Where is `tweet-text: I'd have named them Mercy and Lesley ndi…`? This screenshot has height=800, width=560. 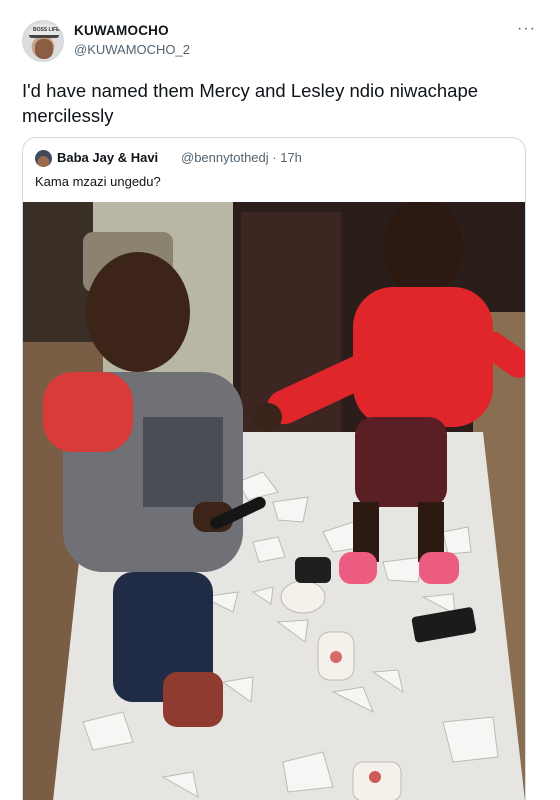
tweet-text: I'd have named them Mercy and Lesley ndi… is located at coordinates (250, 103).